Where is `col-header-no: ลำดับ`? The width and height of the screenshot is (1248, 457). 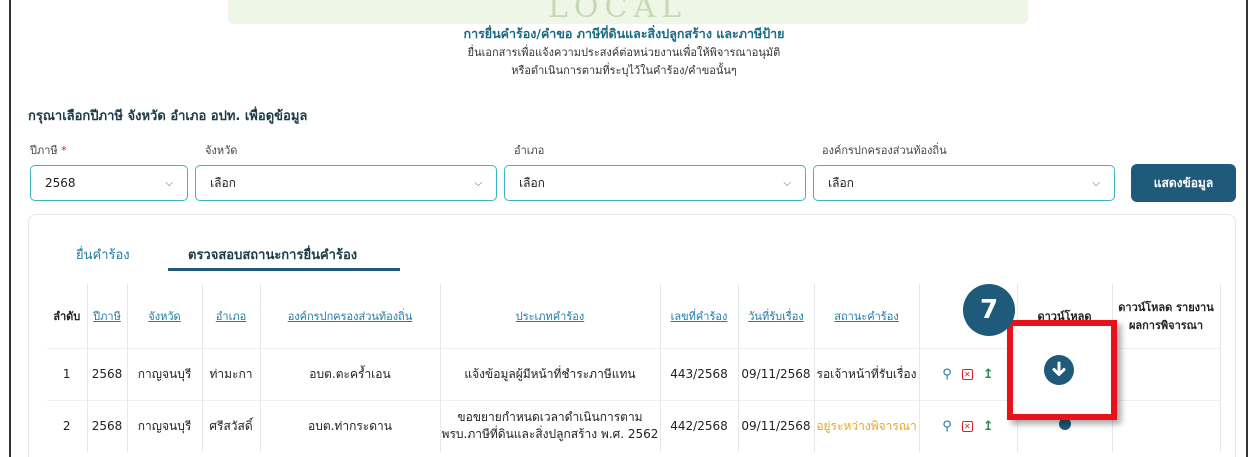 col-header-no: ลำดับ is located at coordinates (67, 316).